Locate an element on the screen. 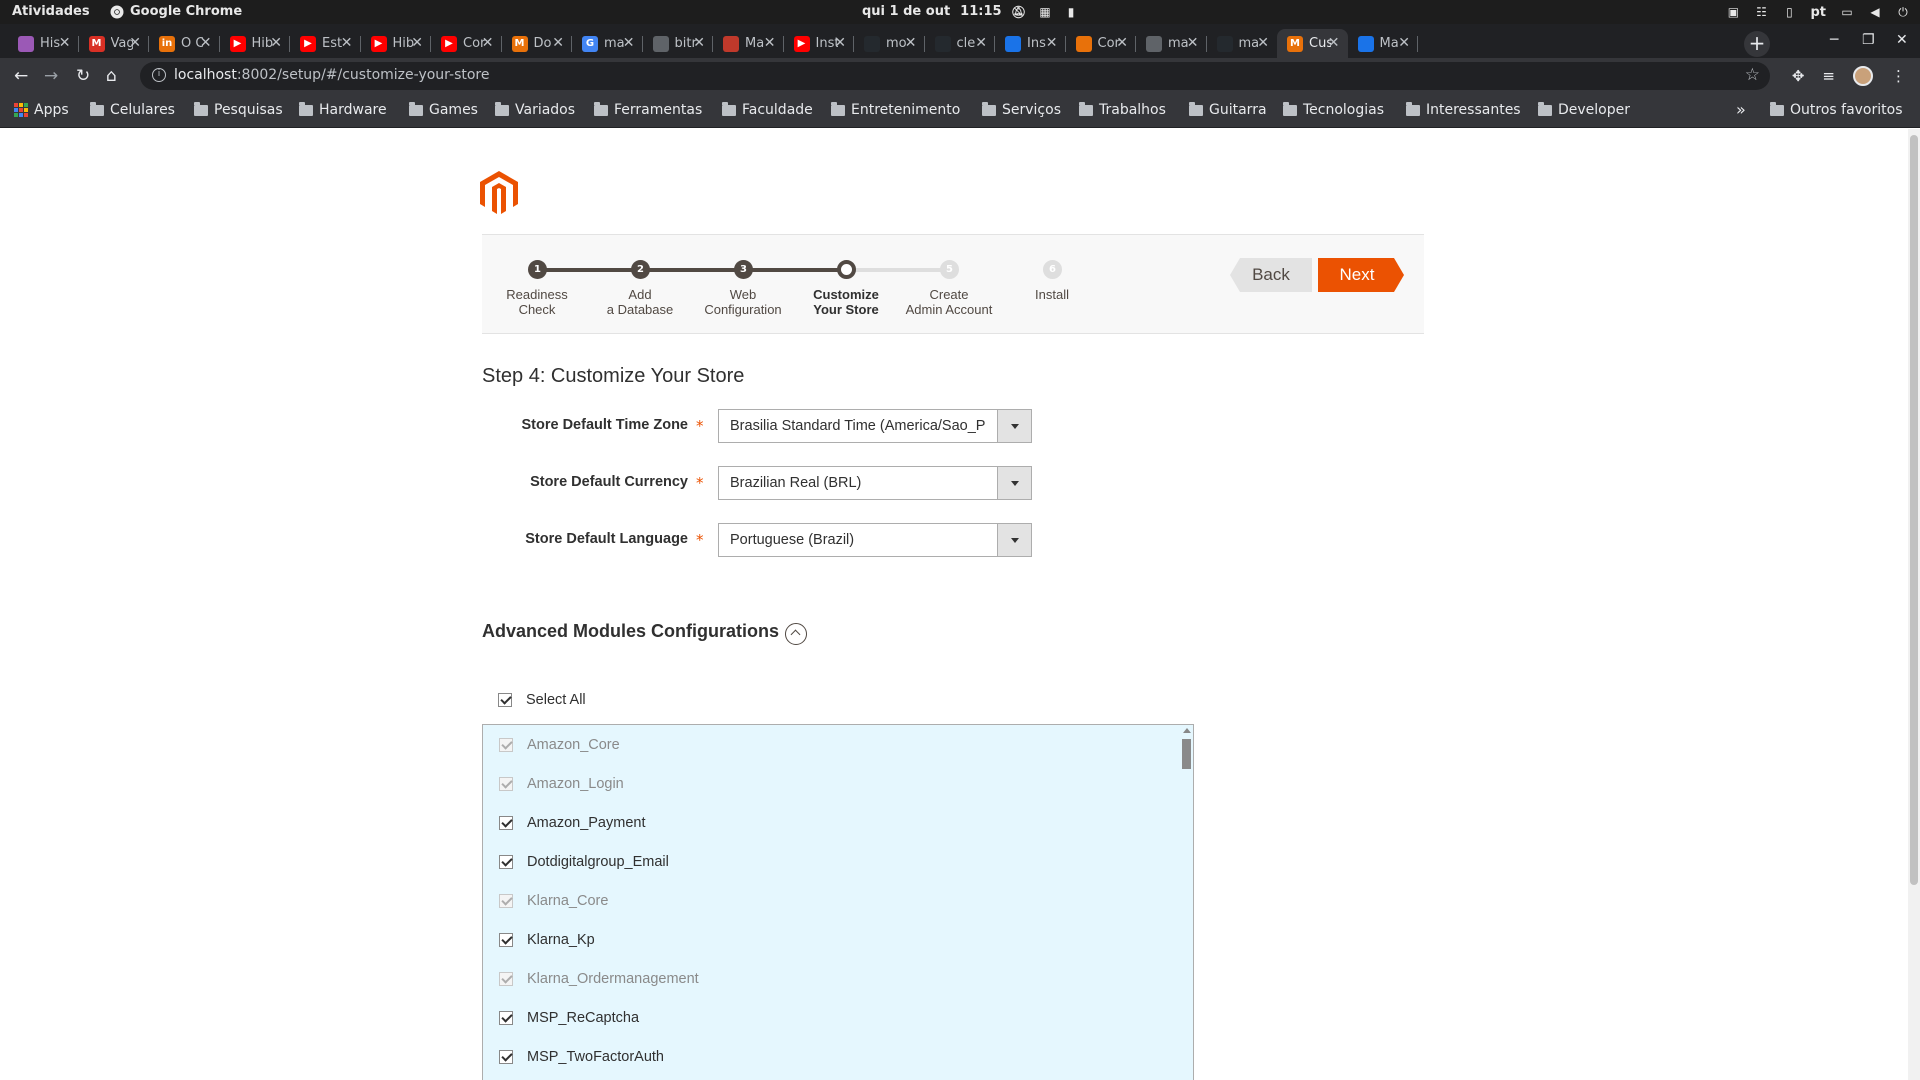 The height and width of the screenshot is (1080, 1920). bookmark-folder: Variados is located at coordinates (535, 109).